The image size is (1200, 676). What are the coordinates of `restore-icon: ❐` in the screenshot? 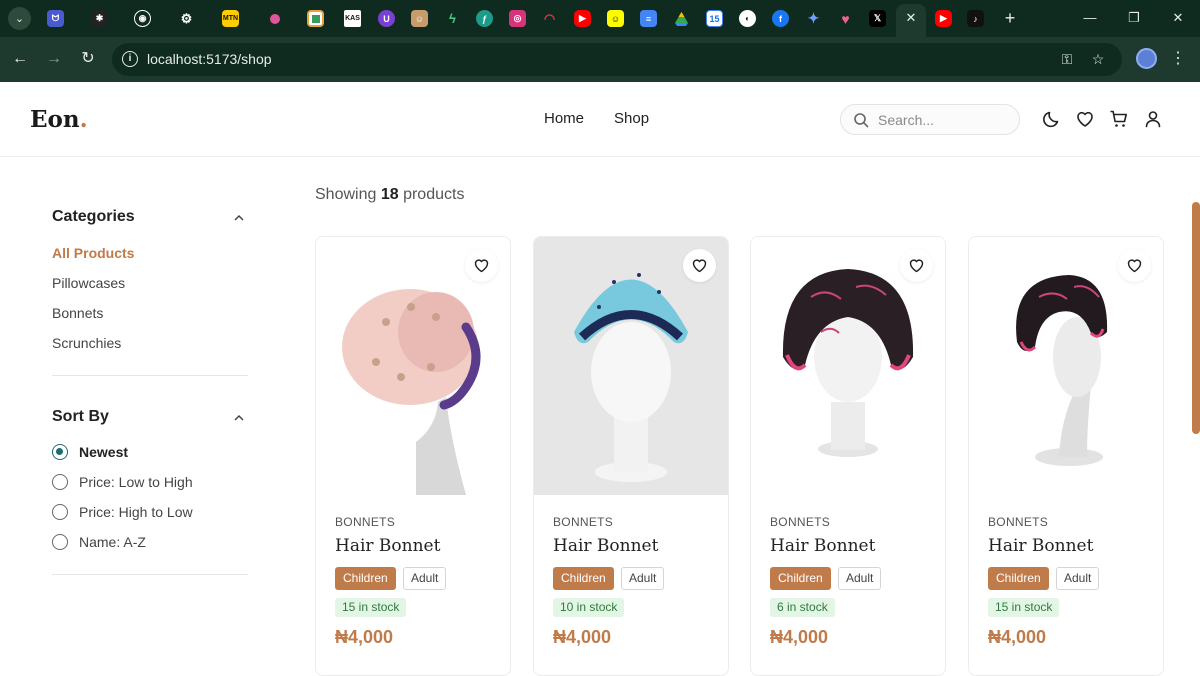 It's located at (1134, 18).